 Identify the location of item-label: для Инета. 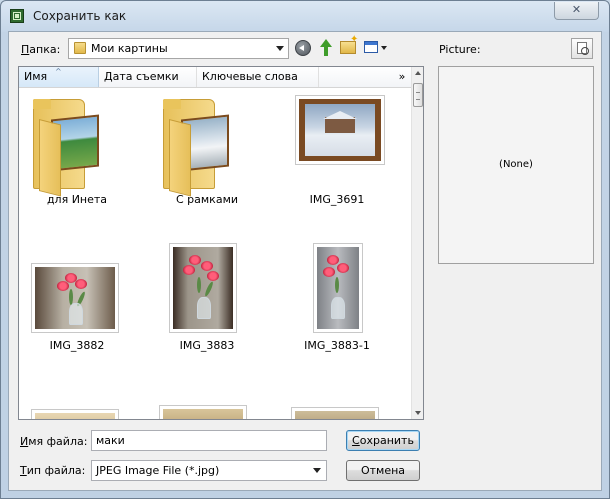
(77, 199).